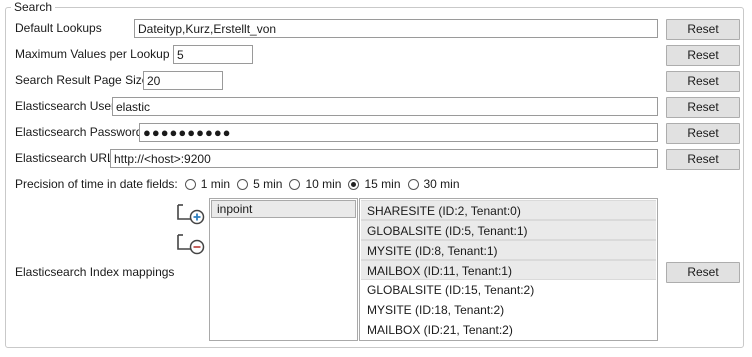 This screenshot has width=752, height=357. Describe the element at coordinates (703, 107) in the screenshot. I see `reset-es-user-button: Reset` at that location.